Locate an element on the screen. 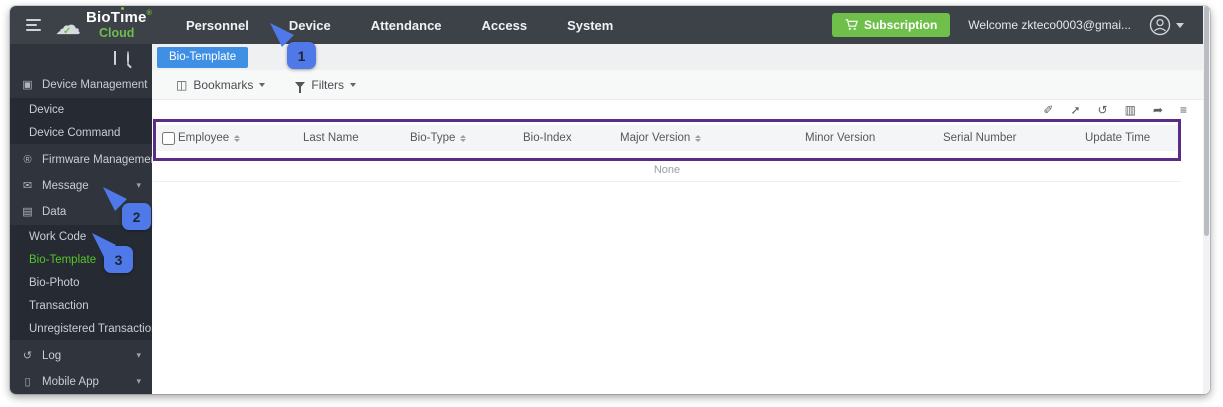 The width and height of the screenshot is (1223, 407). cloud-logo-icon: ☁ ✓ is located at coordinates (68, 25).